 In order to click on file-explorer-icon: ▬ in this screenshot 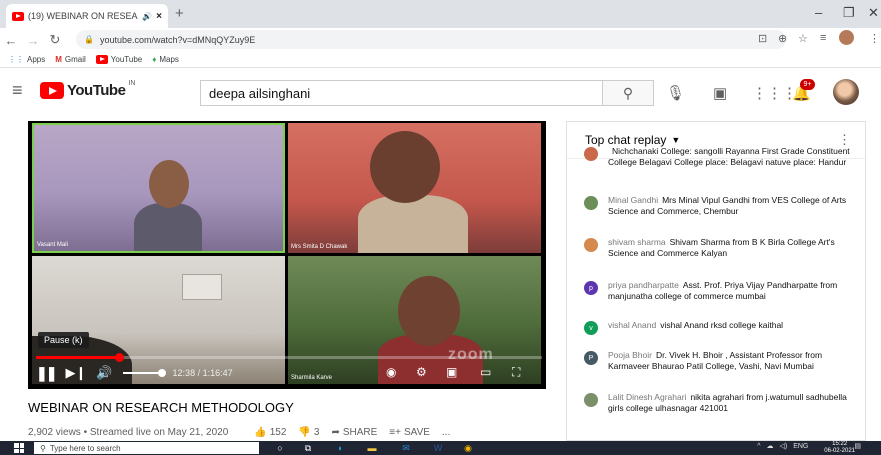, I will do `click(372, 448)`.